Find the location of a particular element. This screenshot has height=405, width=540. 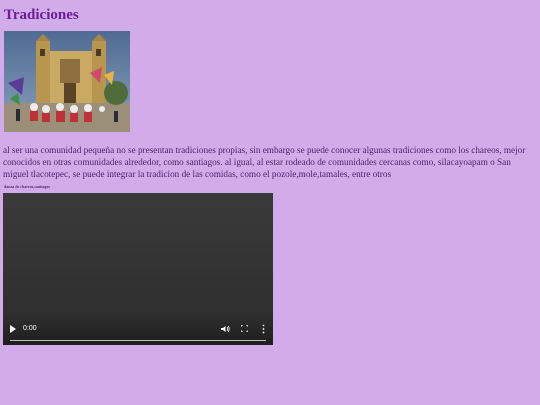

video-controls: 0:00 is located at coordinates (138, 332).